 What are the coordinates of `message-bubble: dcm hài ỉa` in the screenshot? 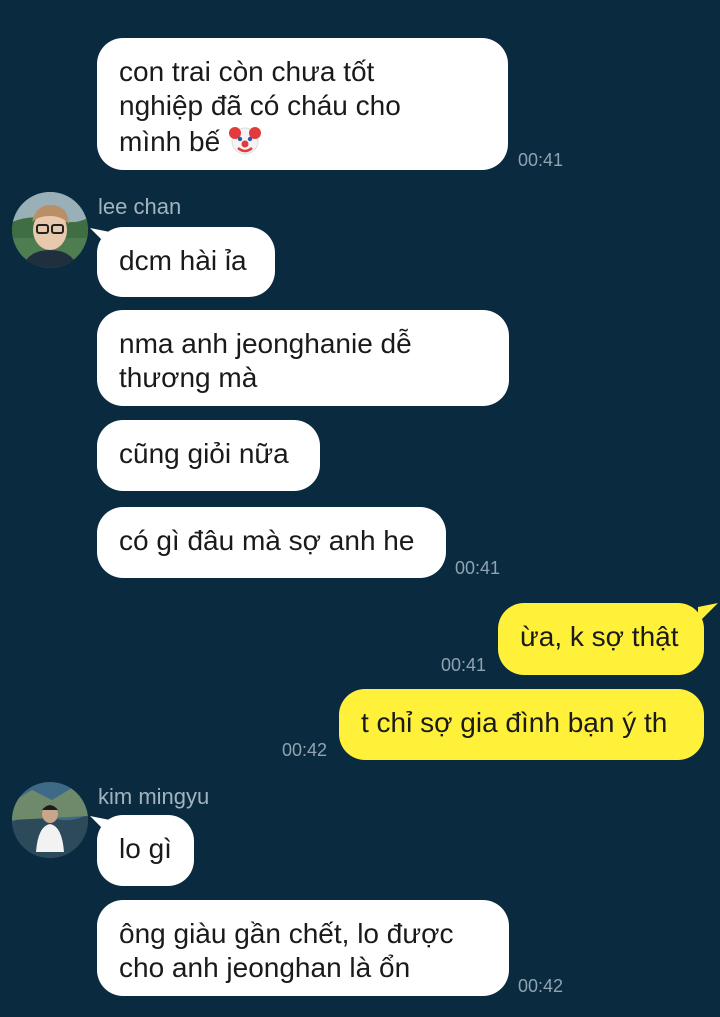 It's located at (186, 262).